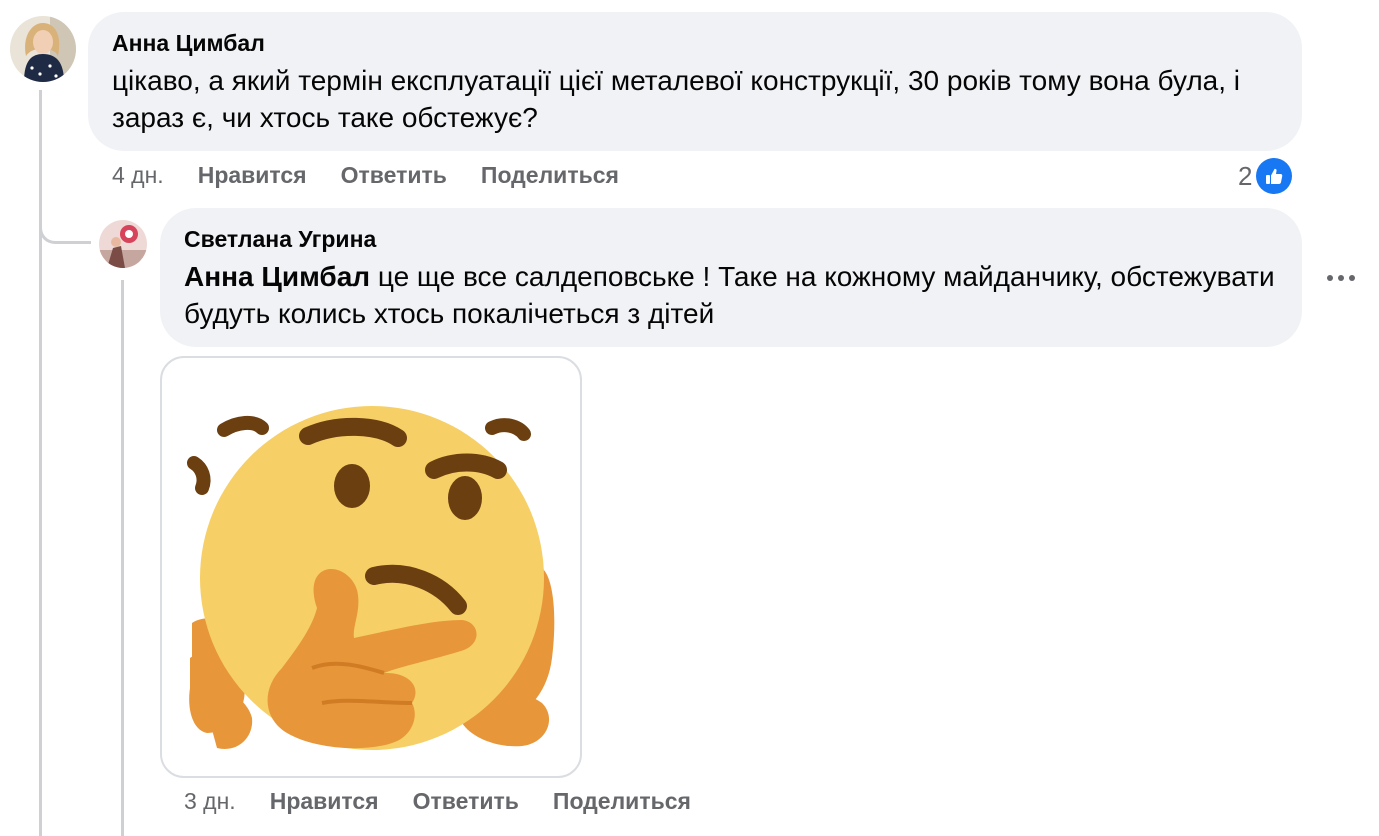 Image resolution: width=1379 pixels, height=836 pixels. Describe the element at coordinates (394, 175) in the screenshot. I see `reply-button: Ответить` at that location.